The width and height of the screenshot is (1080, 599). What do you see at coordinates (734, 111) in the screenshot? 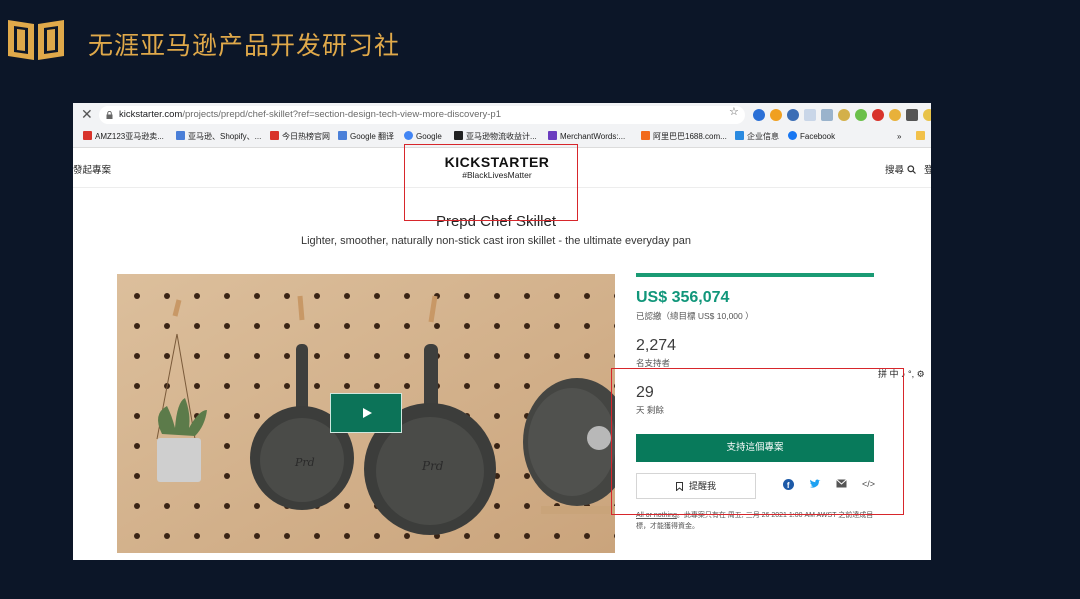
I see `bookmark-star-icon: ☆` at bounding box center [734, 111].